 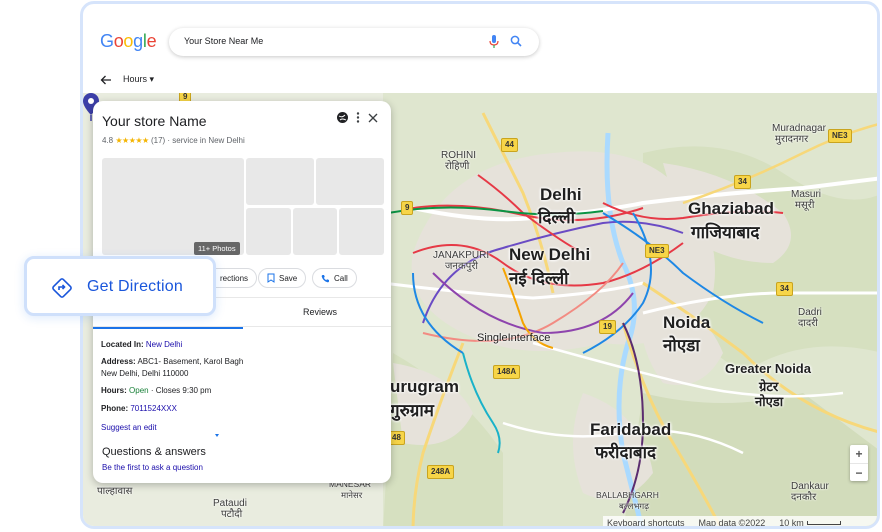 I want to click on town-label-ballabhgarh-hi: बल्लभगढ़, so click(x=634, y=506).